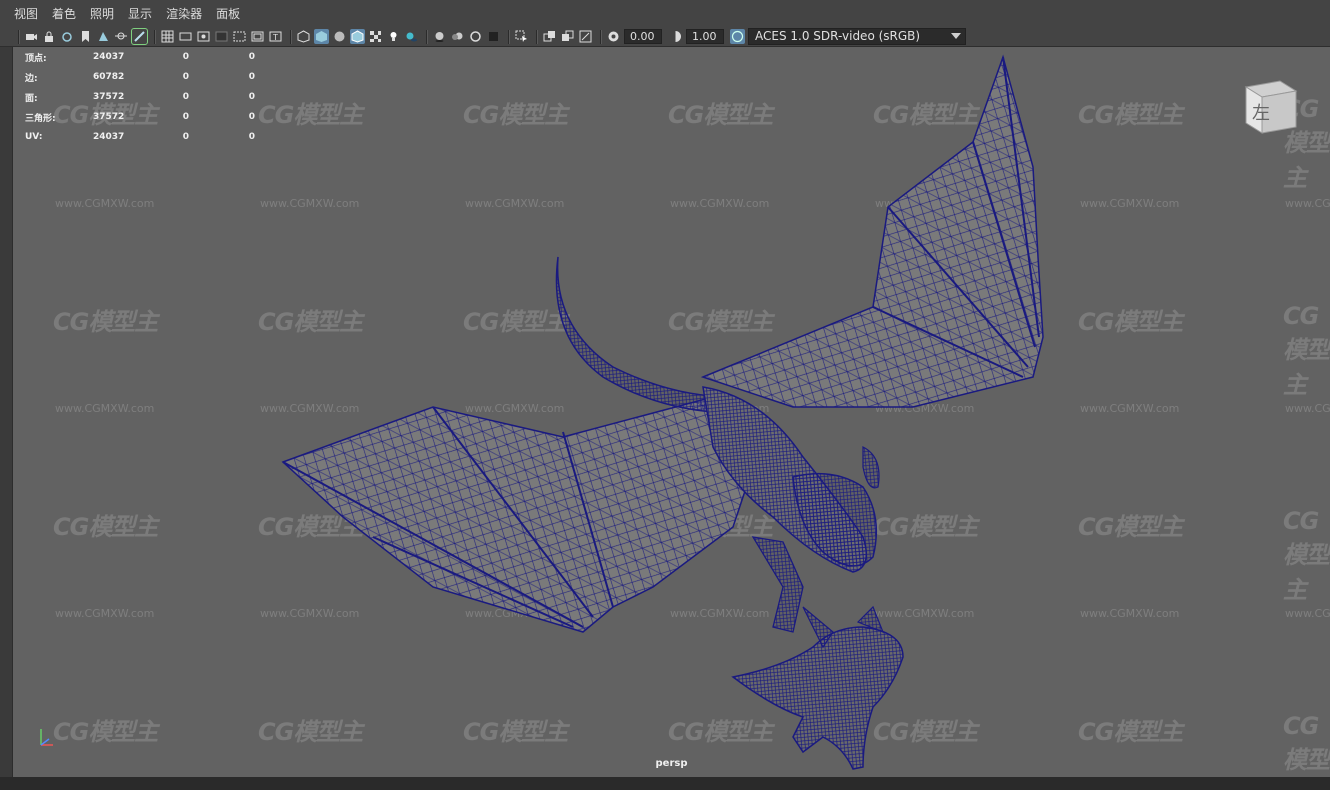 This screenshot has height=790, width=1330. What do you see at coordinates (109, 77) in the screenshot?
I see `hud-value: 60782` at bounding box center [109, 77].